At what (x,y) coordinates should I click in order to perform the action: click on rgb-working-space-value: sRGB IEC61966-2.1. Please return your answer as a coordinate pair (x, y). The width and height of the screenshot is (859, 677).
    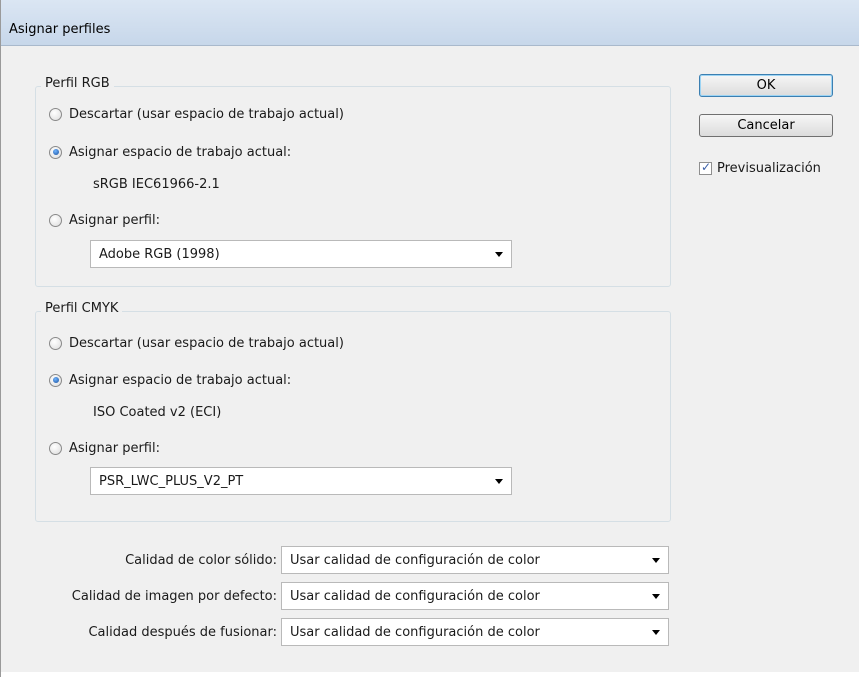
    Looking at the image, I should click on (156, 184).